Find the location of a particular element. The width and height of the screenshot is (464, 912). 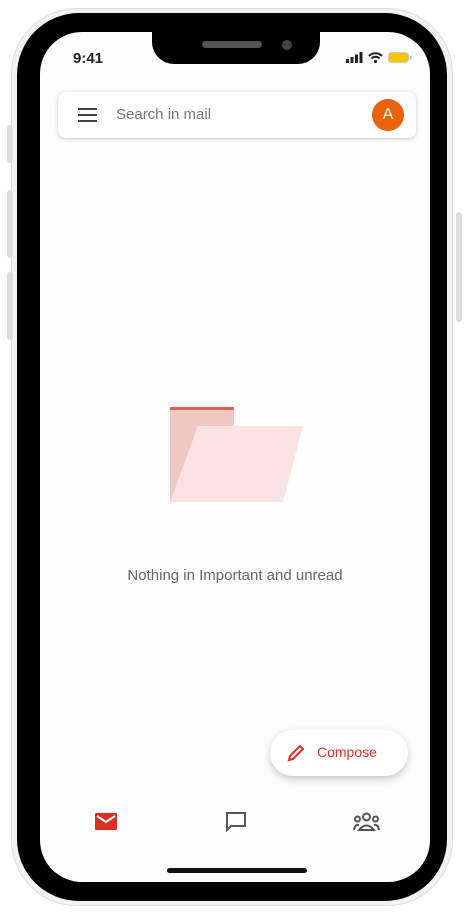

volume-down-button is located at coordinates (10, 306).